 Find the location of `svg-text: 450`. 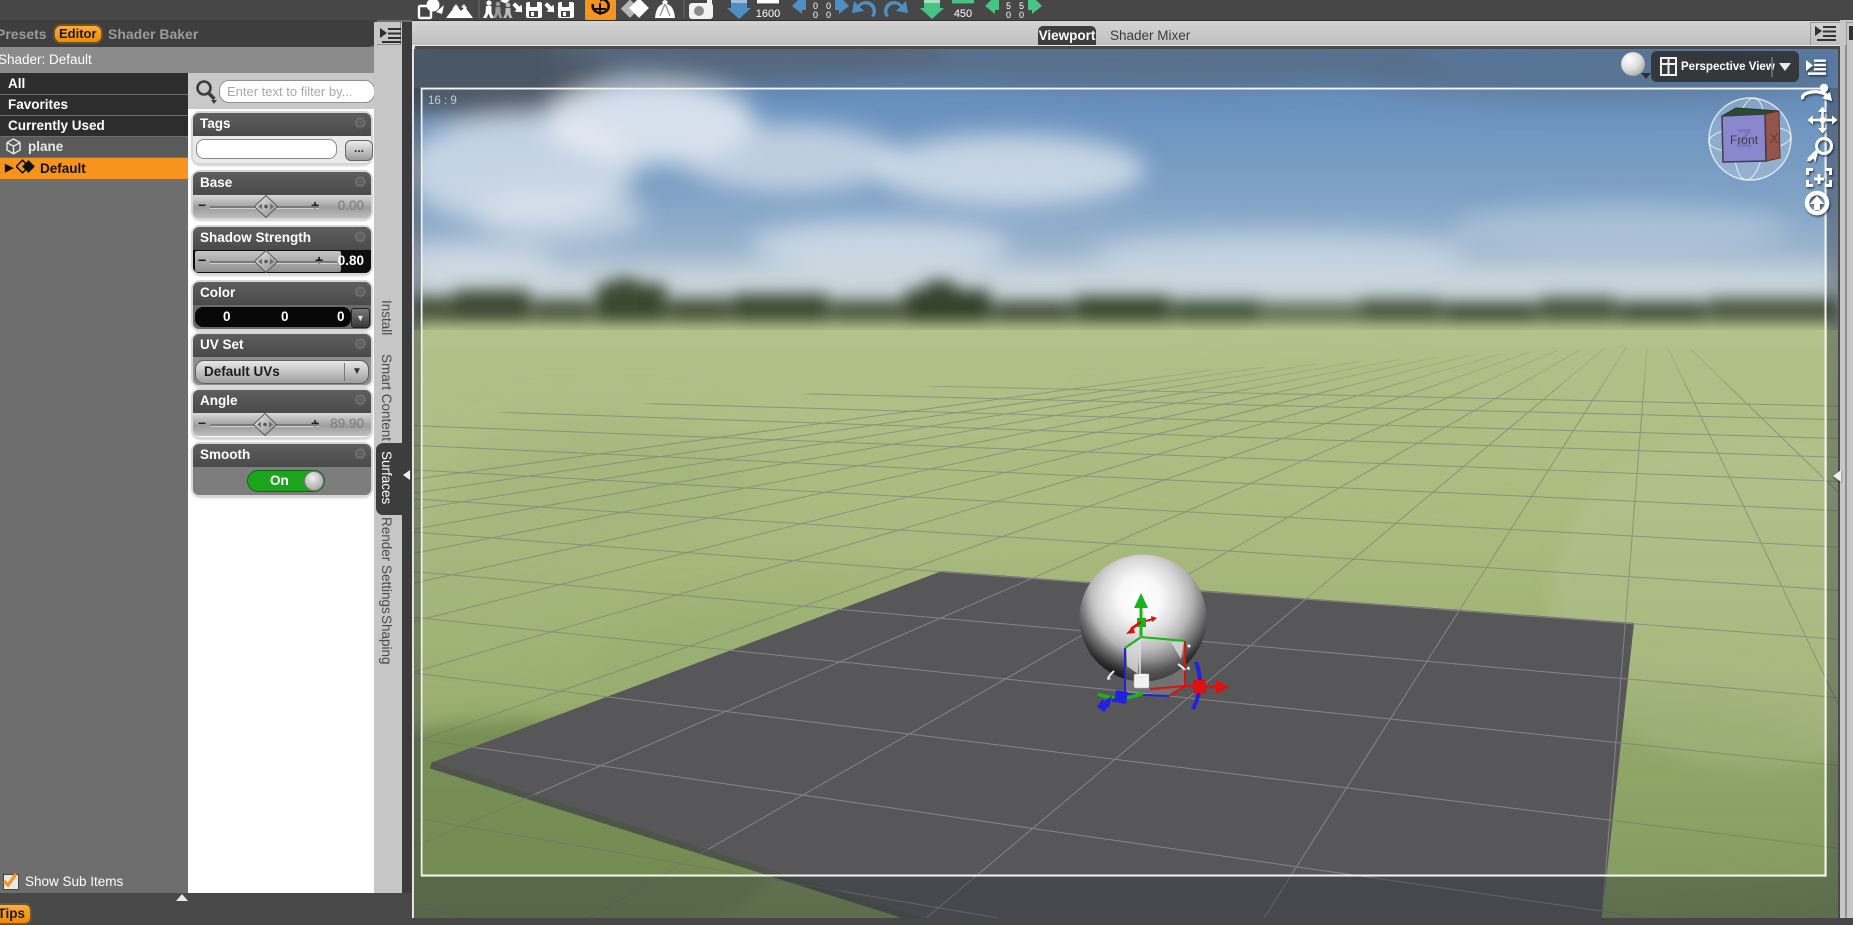

svg-text: 450 is located at coordinates (963, 14).